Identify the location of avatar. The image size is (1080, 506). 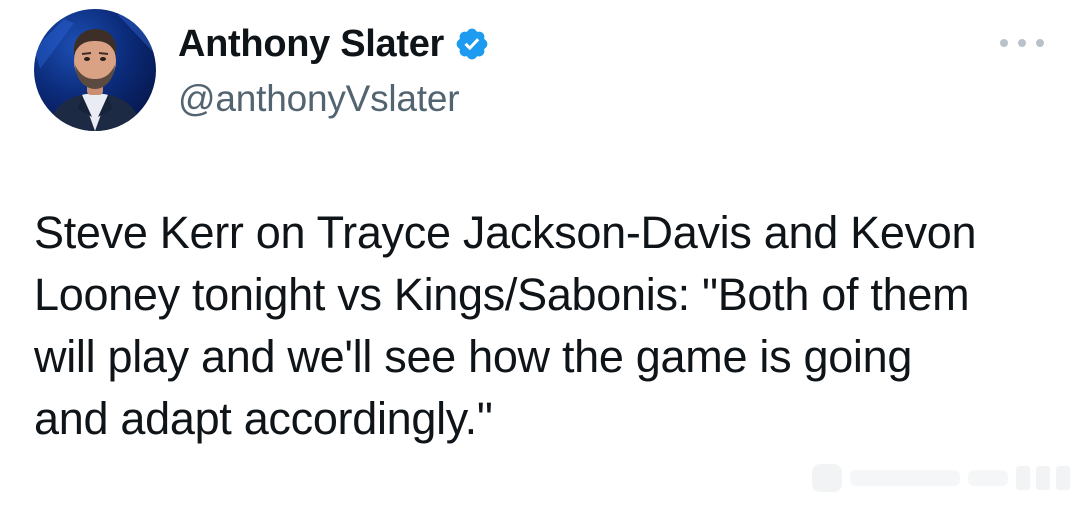
(95, 70).